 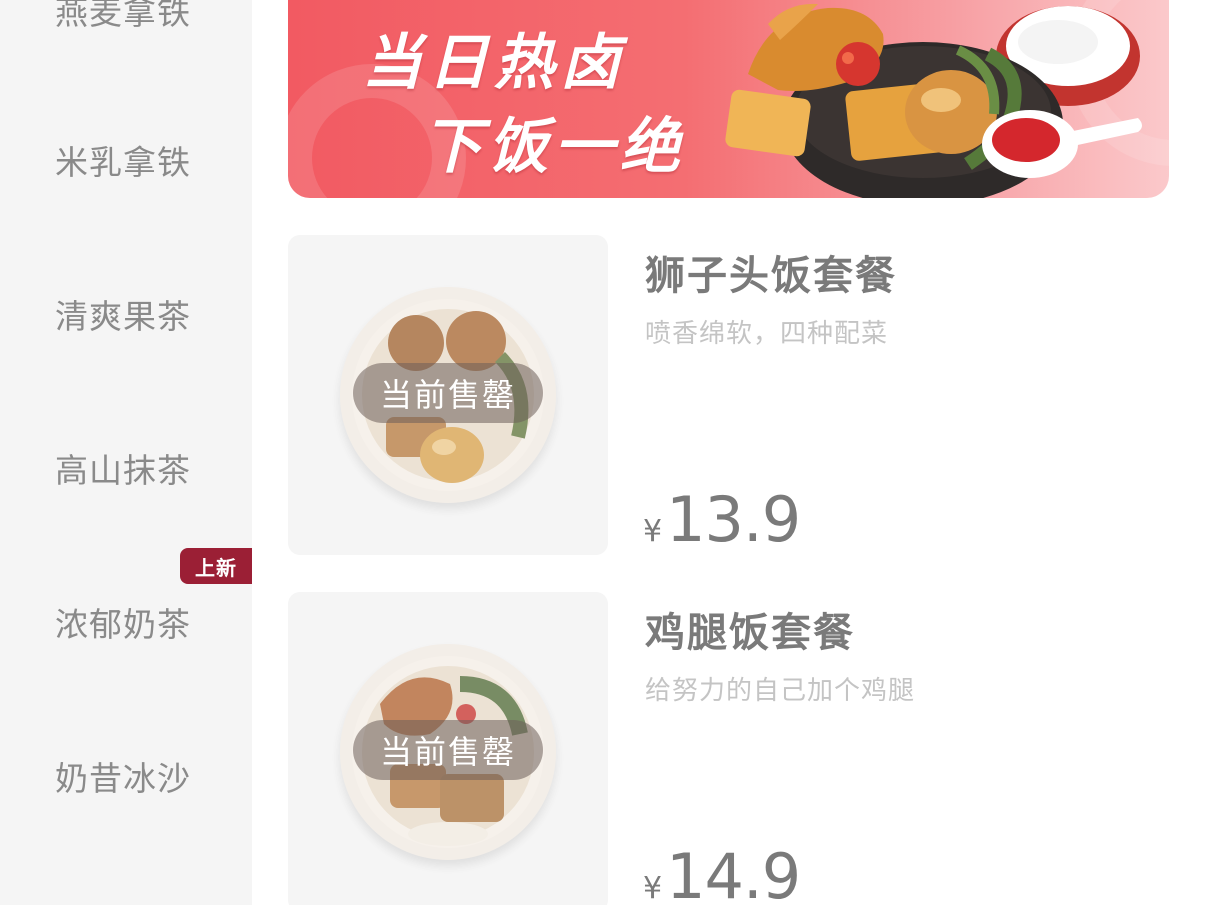 What do you see at coordinates (123, 316) in the screenshot?
I see `sidebar-item-label: 清爽果茶` at bounding box center [123, 316].